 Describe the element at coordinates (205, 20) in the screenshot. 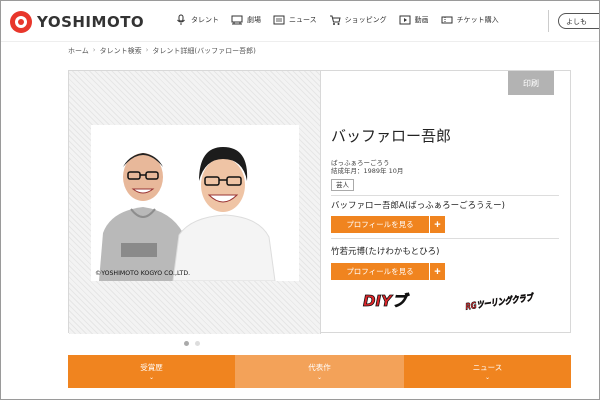

I see `nav-talent-label: タレント` at that location.